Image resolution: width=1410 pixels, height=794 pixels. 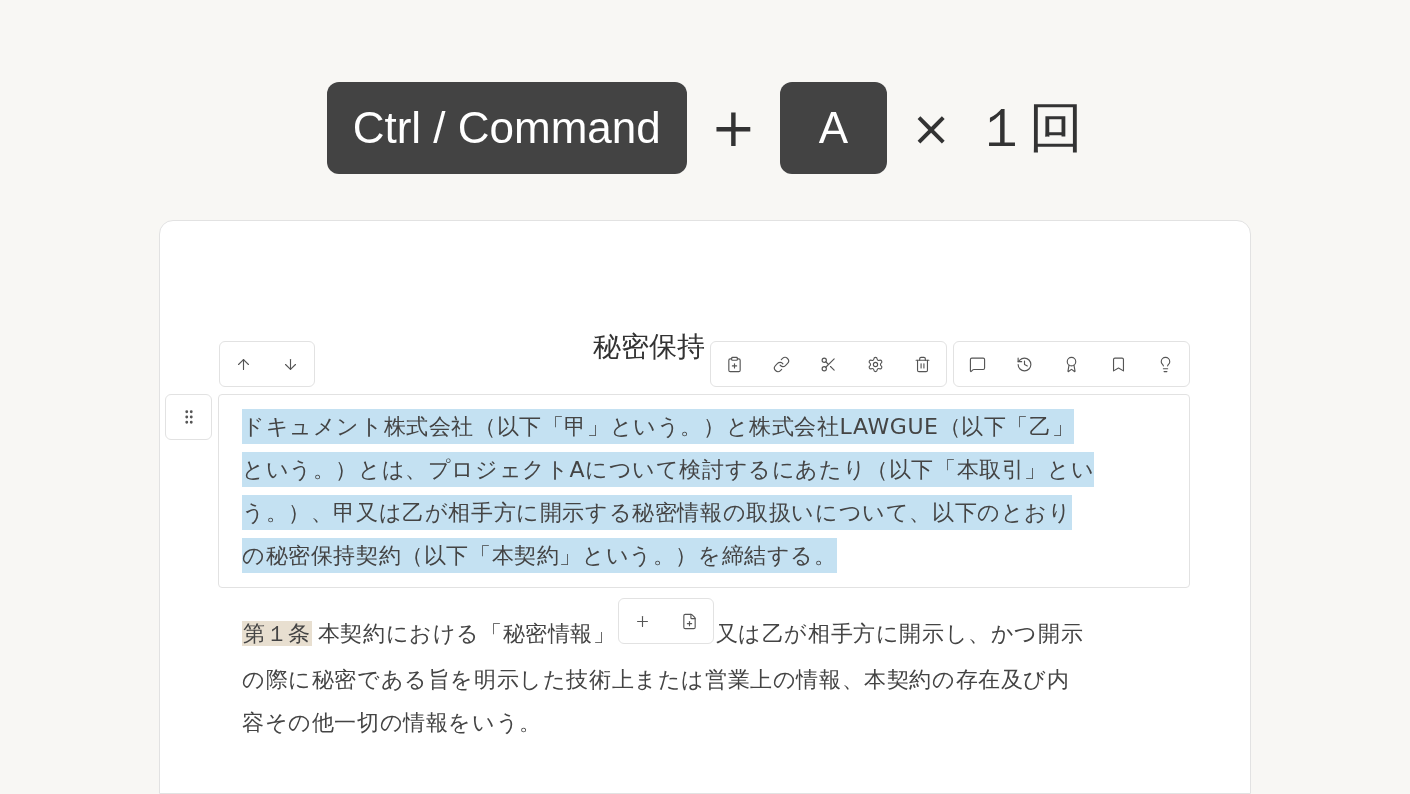 What do you see at coordinates (931, 128) in the screenshot?
I see `times-sign: ×` at bounding box center [931, 128].